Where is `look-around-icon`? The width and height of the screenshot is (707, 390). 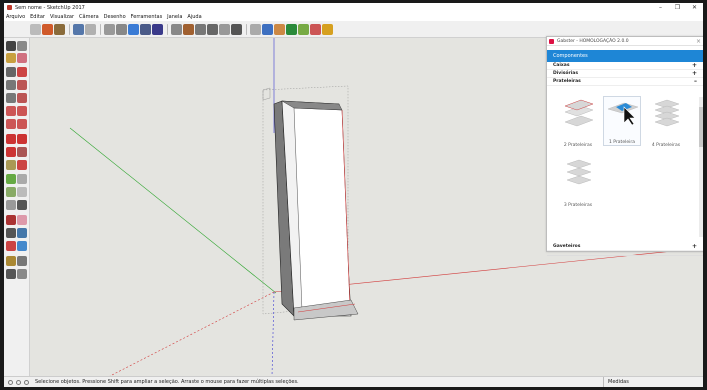
look-around-icon is located at coordinates (22, 261).